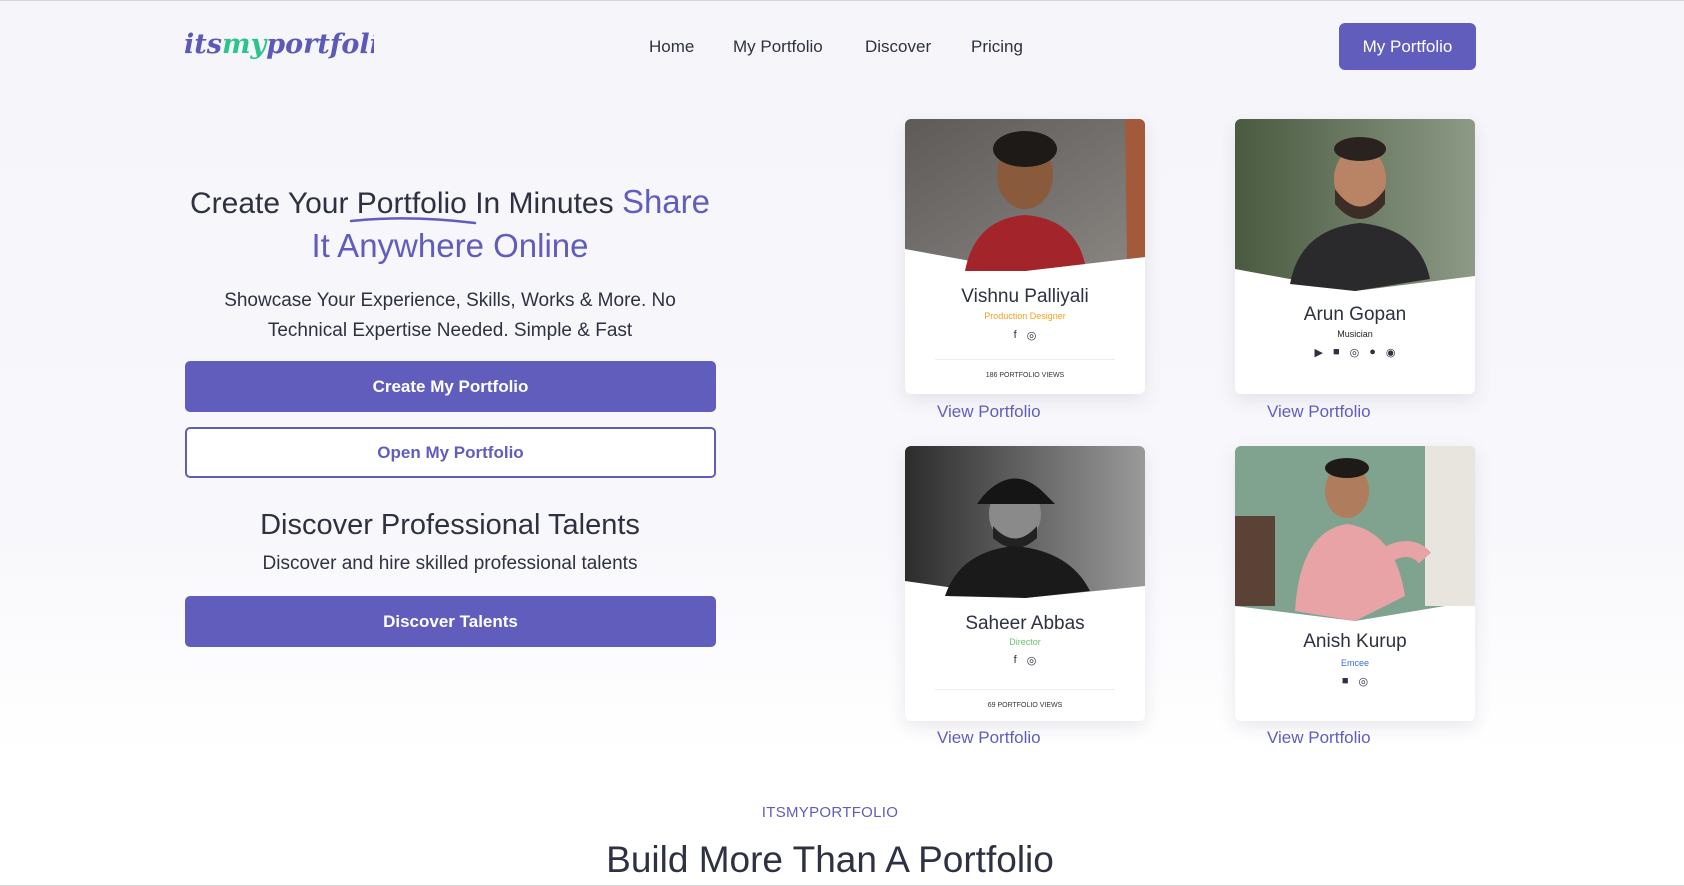 This screenshot has height=886, width=1684. I want to click on spotify-icon: ◉, so click(1391, 352).